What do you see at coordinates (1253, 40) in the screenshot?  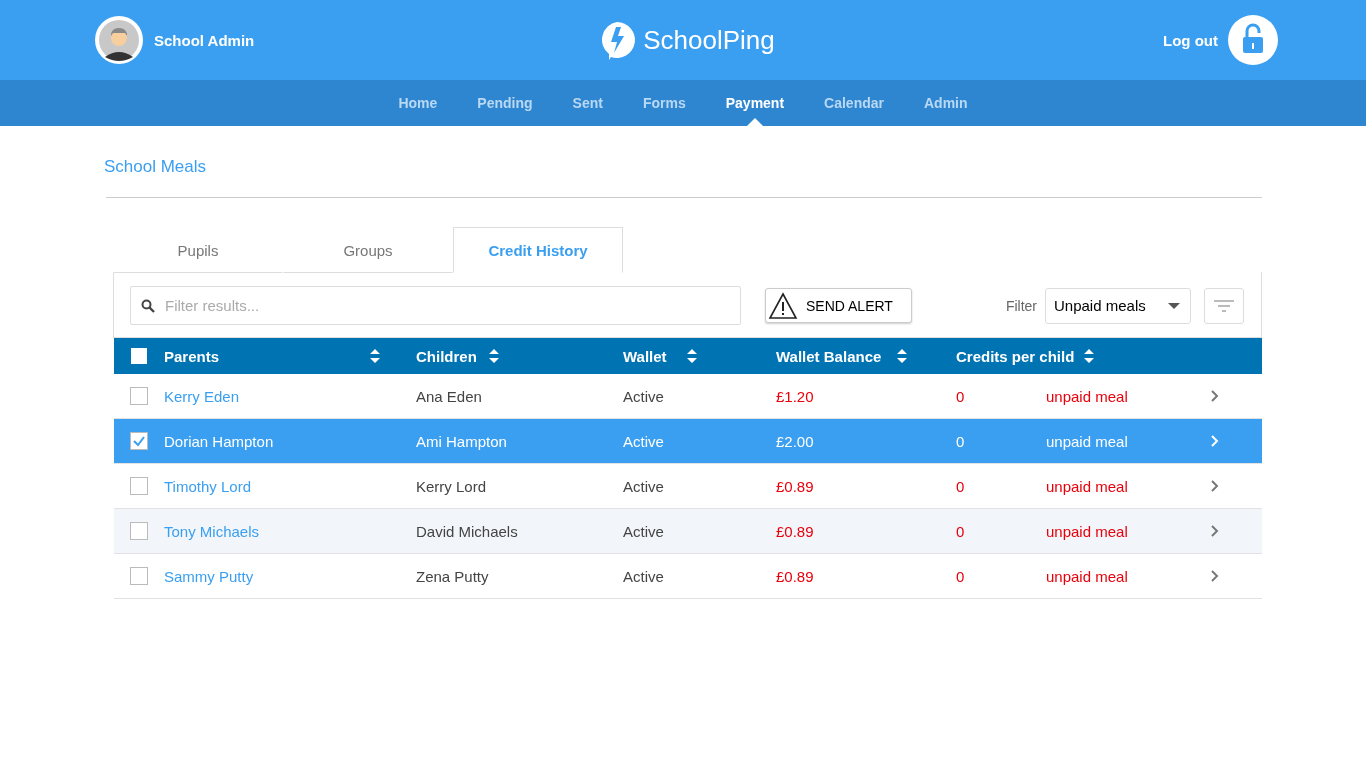 I see `padlock-icon` at bounding box center [1253, 40].